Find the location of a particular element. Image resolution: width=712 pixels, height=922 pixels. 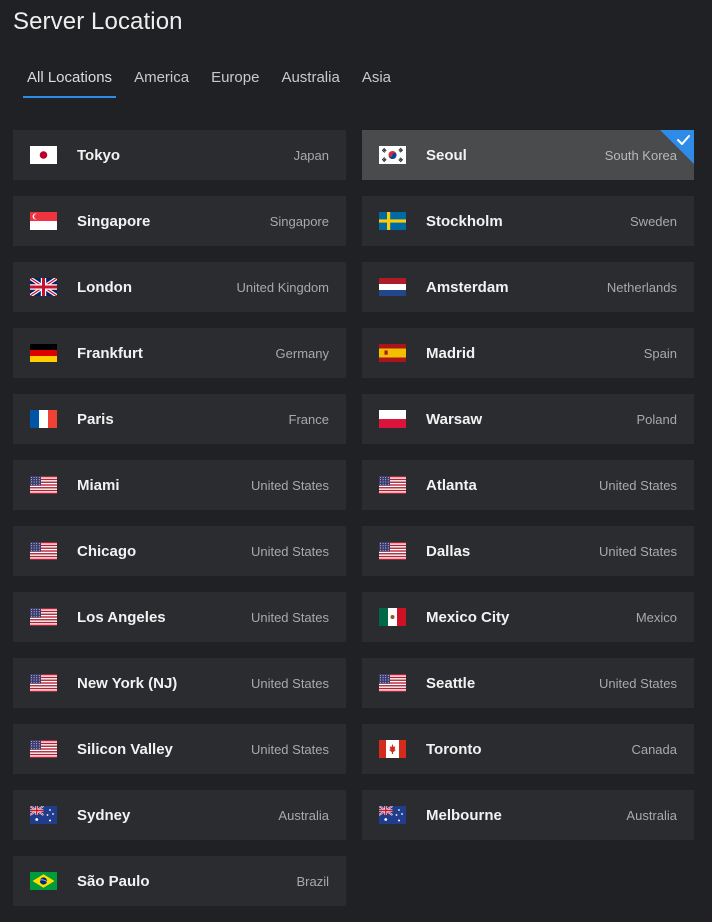

location-card-paris: Paris France is located at coordinates (179, 419).